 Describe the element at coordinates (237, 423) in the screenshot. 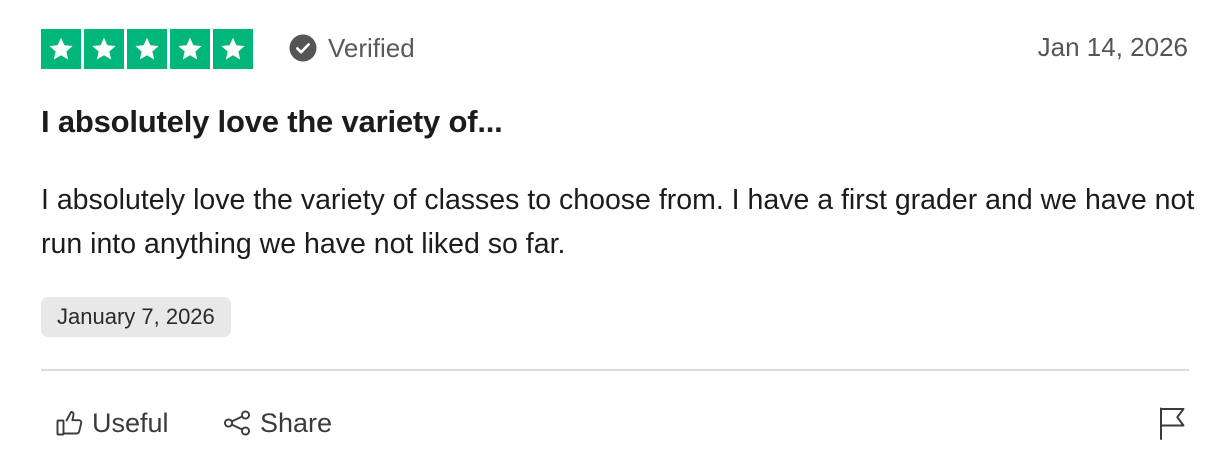

I see `share-icon` at that location.